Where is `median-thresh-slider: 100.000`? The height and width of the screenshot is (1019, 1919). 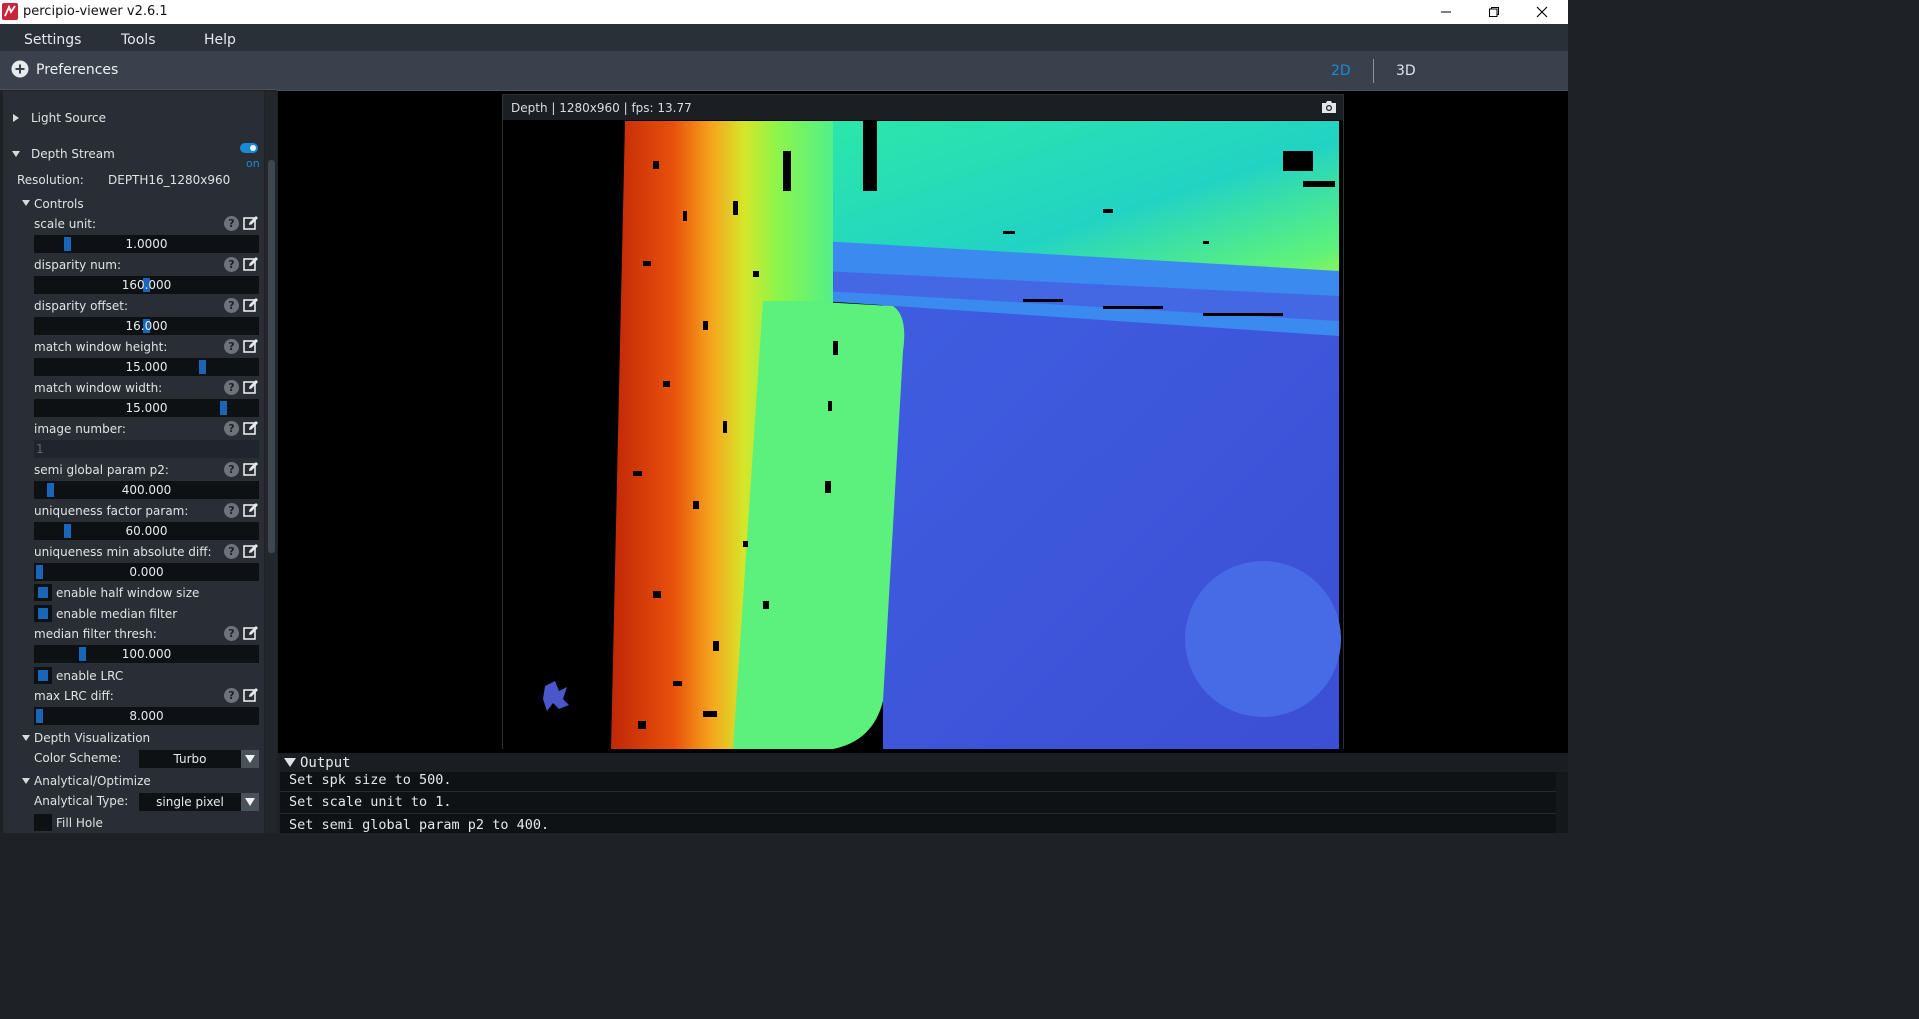 median-thresh-slider: 100.000 is located at coordinates (146, 654).